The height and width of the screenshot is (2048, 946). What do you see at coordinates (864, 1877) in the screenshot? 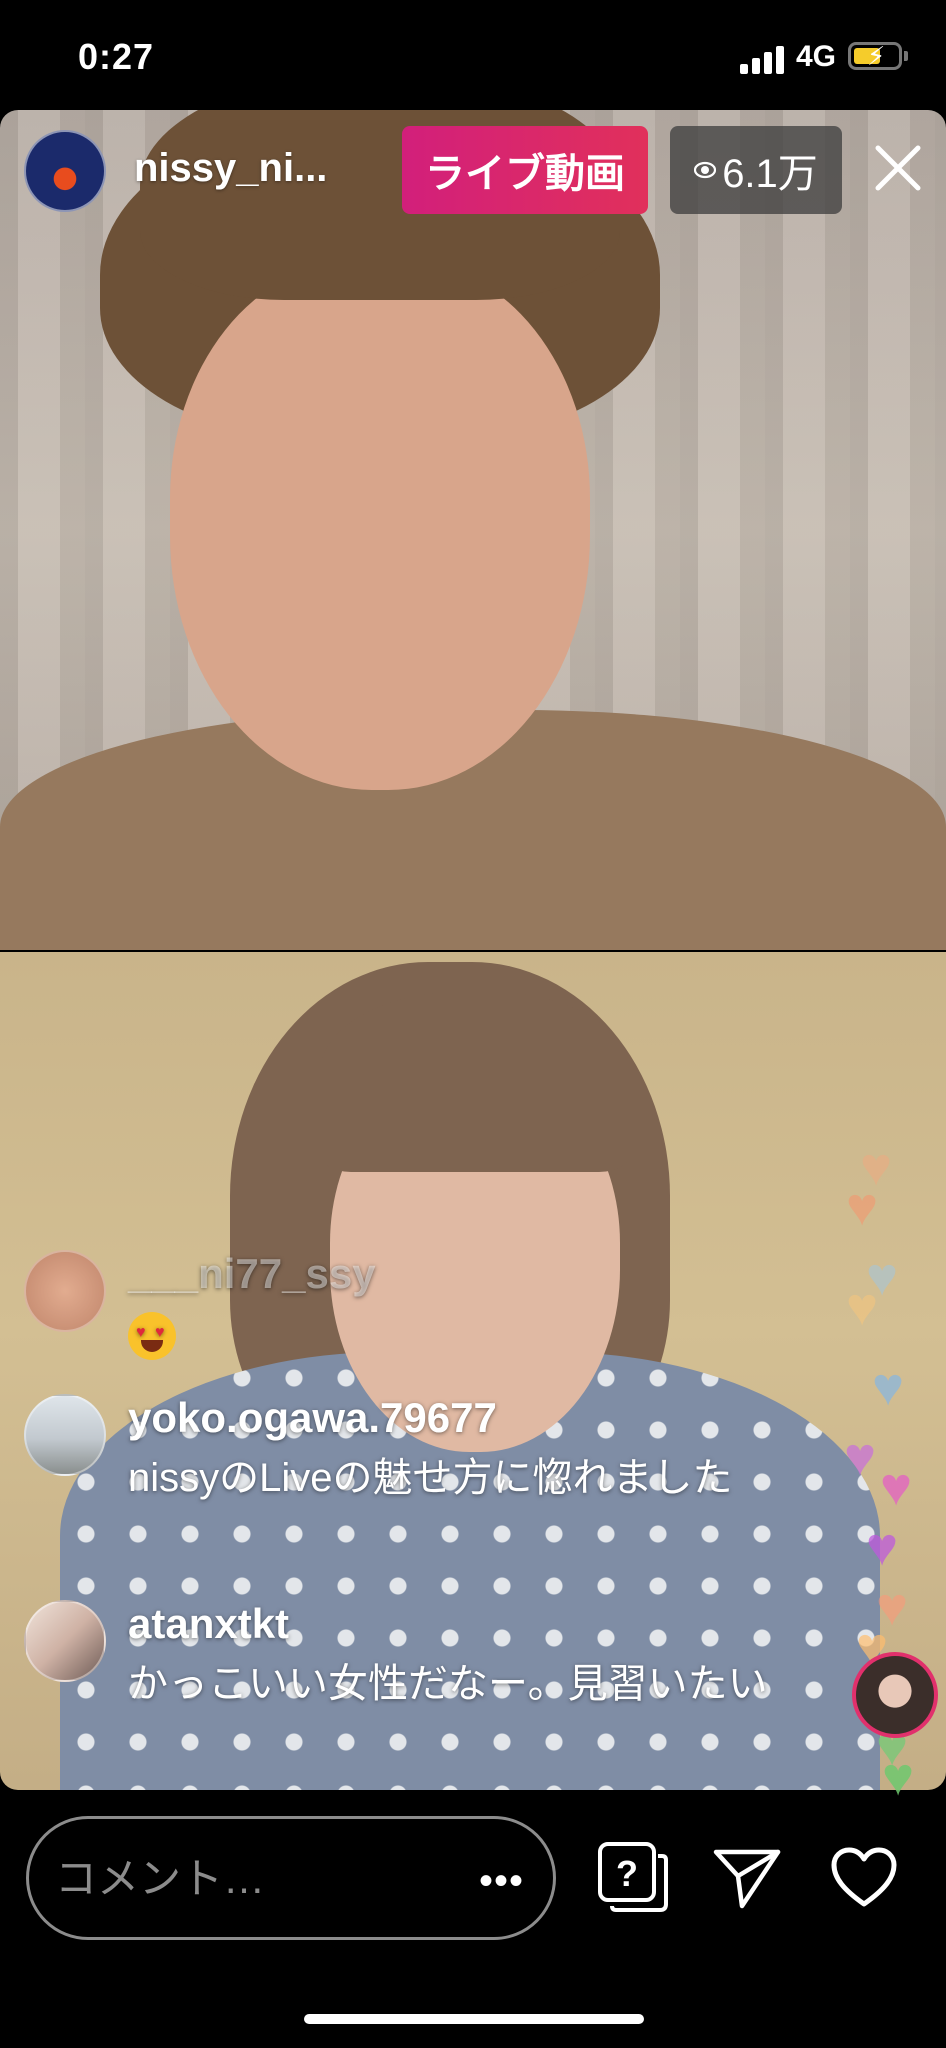
I see `heart-icon` at bounding box center [864, 1877].